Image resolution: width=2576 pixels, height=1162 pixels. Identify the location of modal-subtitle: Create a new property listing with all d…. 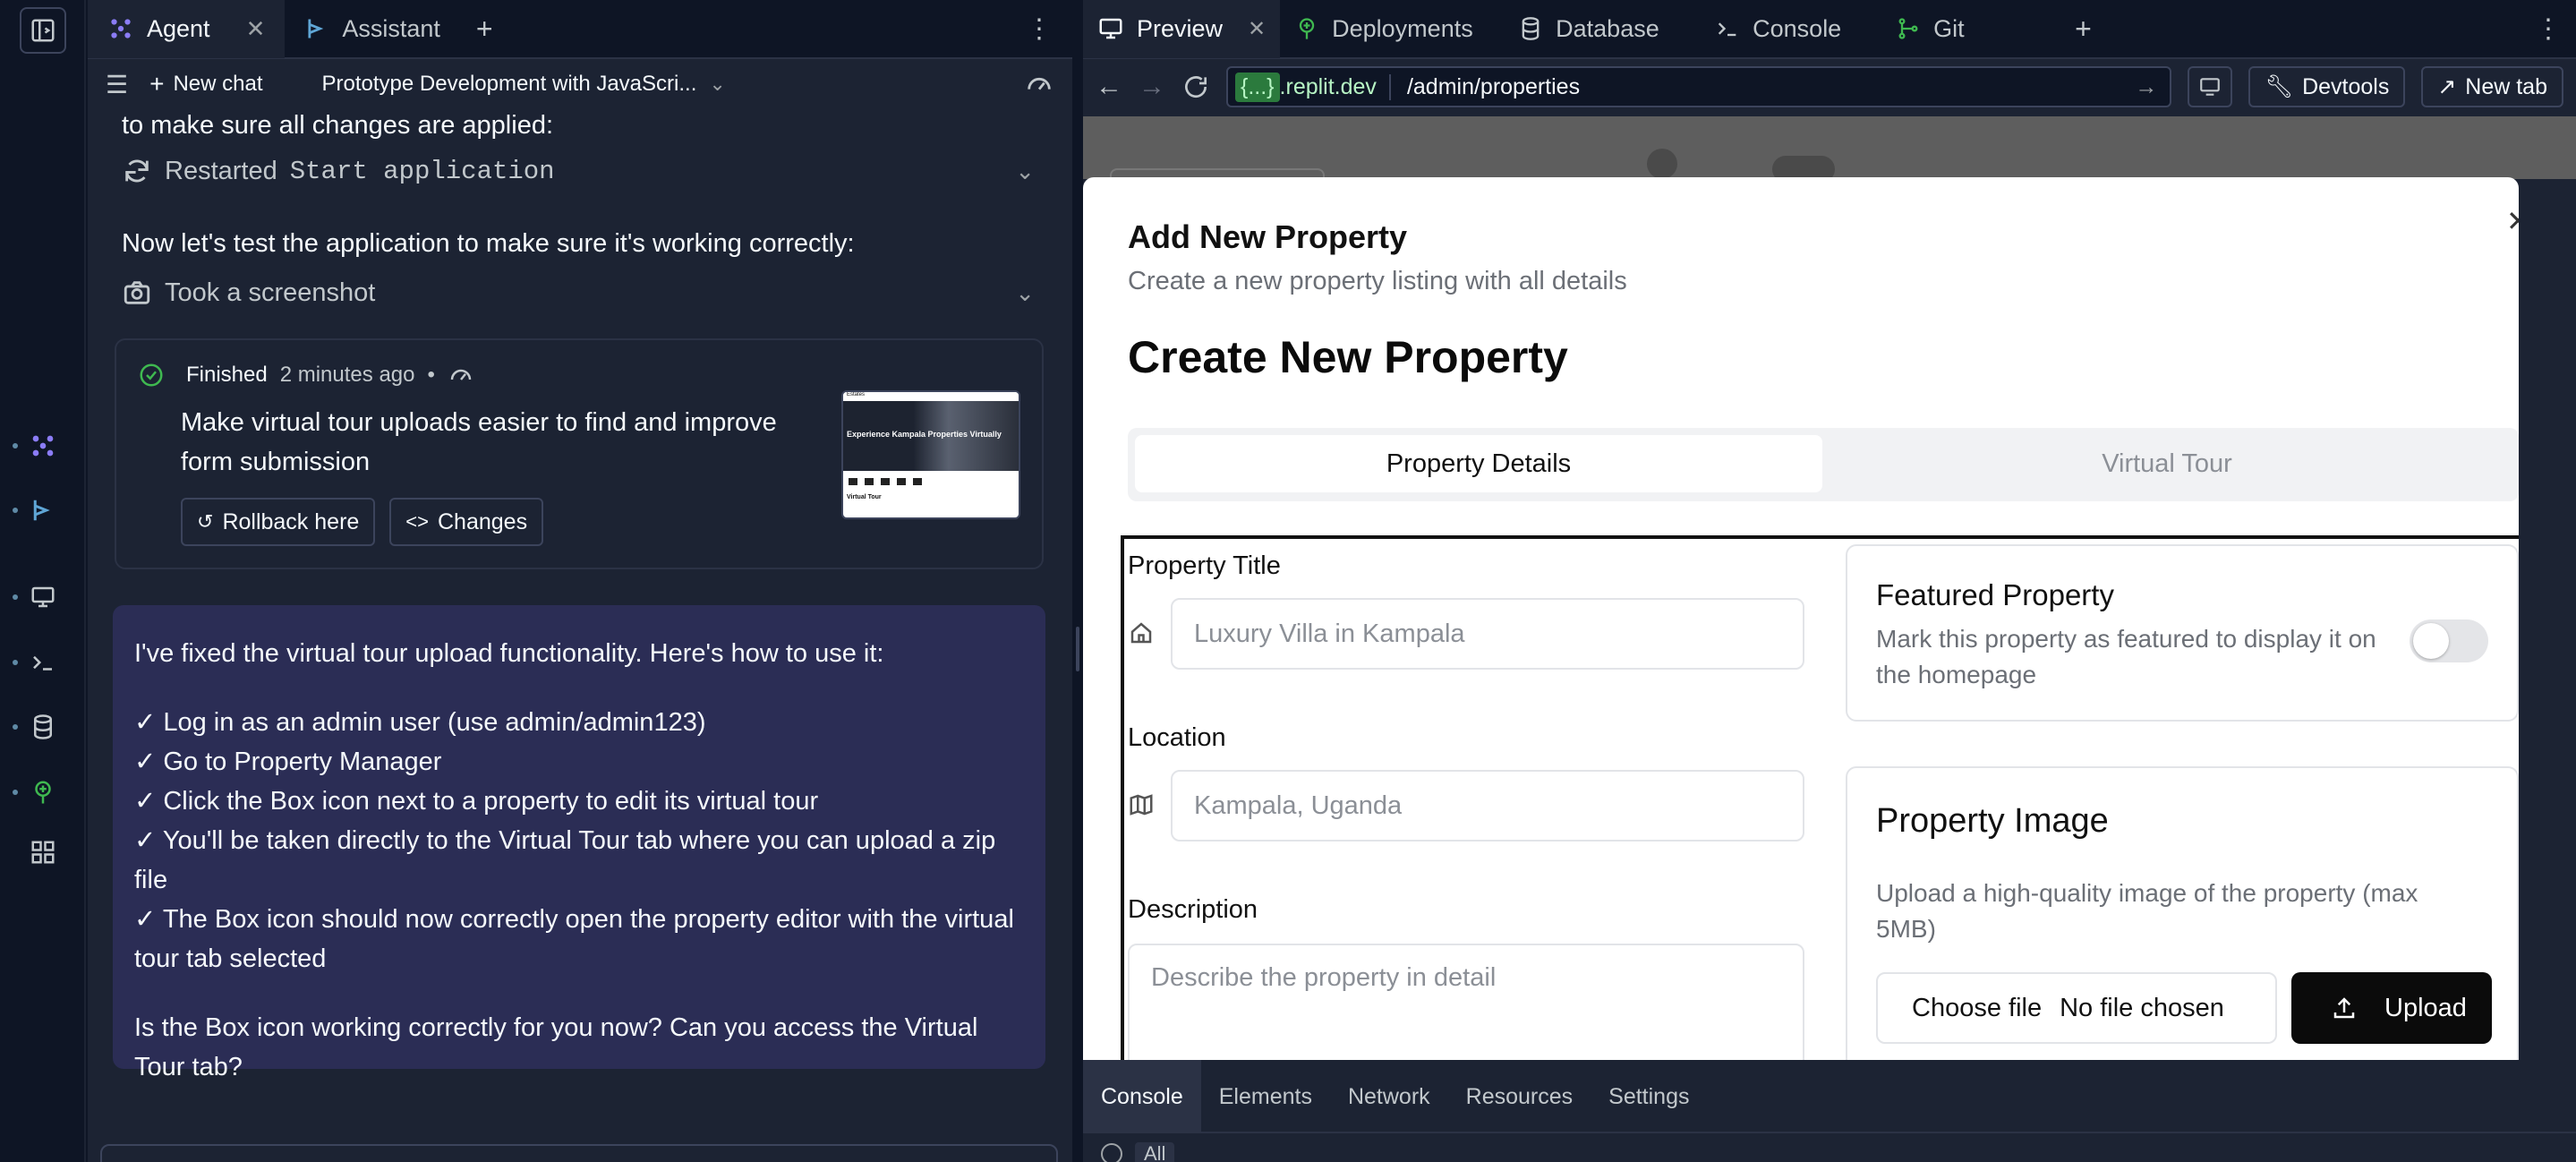
(1377, 281).